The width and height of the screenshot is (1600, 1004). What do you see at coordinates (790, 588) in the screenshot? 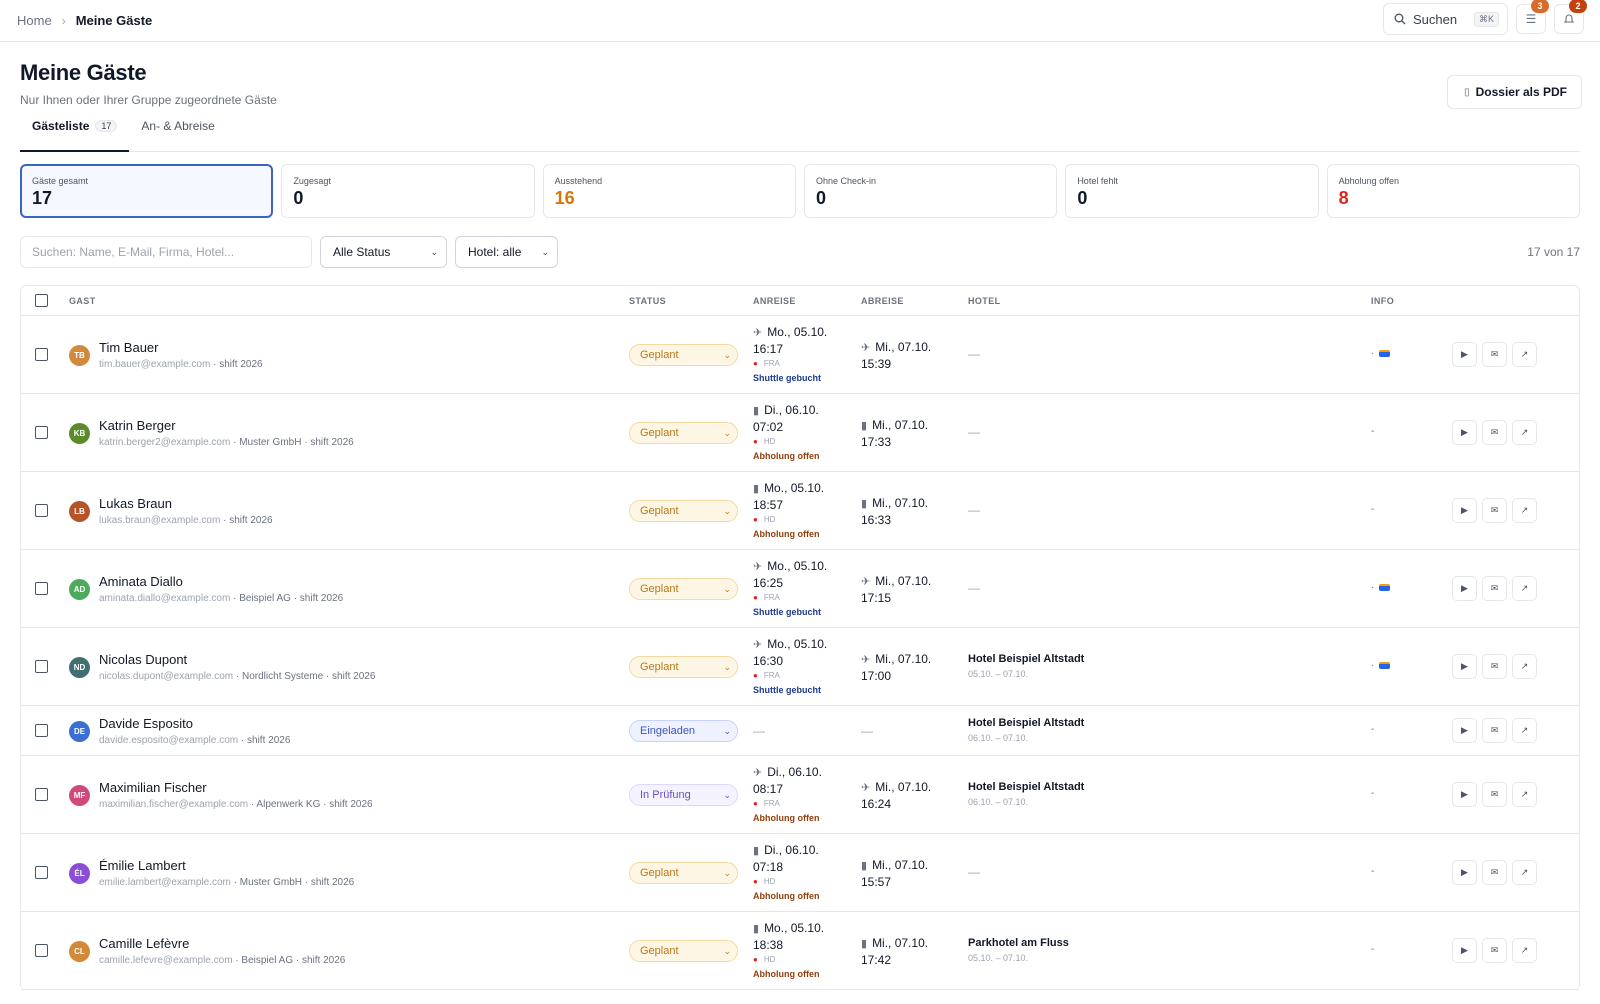
I see `arrival-cell: ✈ Mo., 05.10. 16:25 ● FRA Shuttle gebucht` at bounding box center [790, 588].